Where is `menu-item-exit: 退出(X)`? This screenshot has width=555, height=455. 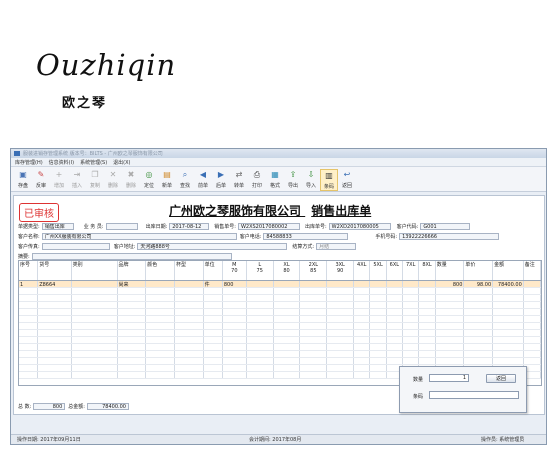
menu-item-exit: 退出(X) is located at coordinates (121, 162).